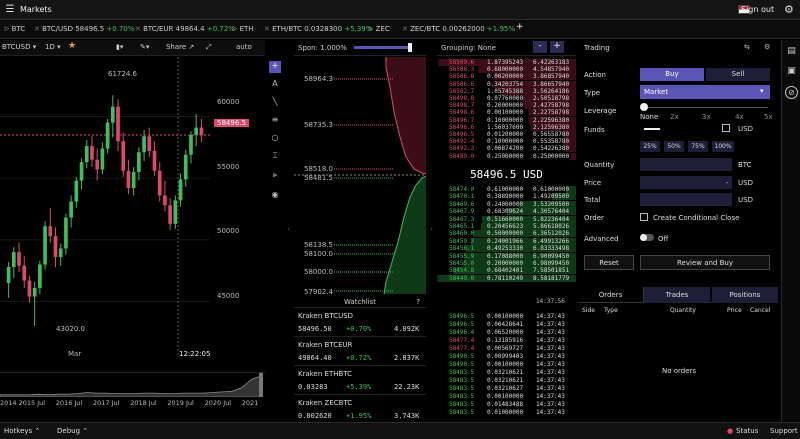  What do you see at coordinates (611, 295) in the screenshot?
I see `tab-orders: Orders` at bounding box center [611, 295].